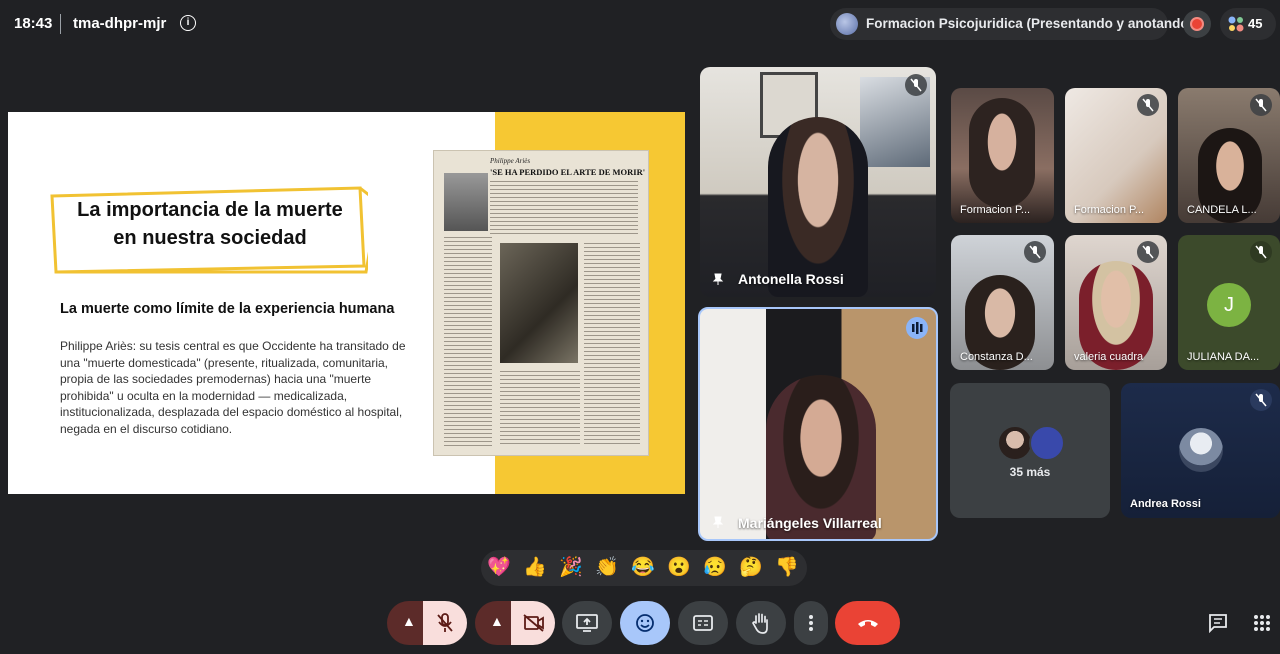 This screenshot has width=1280, height=654. Describe the element at coordinates (818, 424) in the screenshot. I see `participant-tile-mariangeles: Mariángeles Villarreal` at that location.